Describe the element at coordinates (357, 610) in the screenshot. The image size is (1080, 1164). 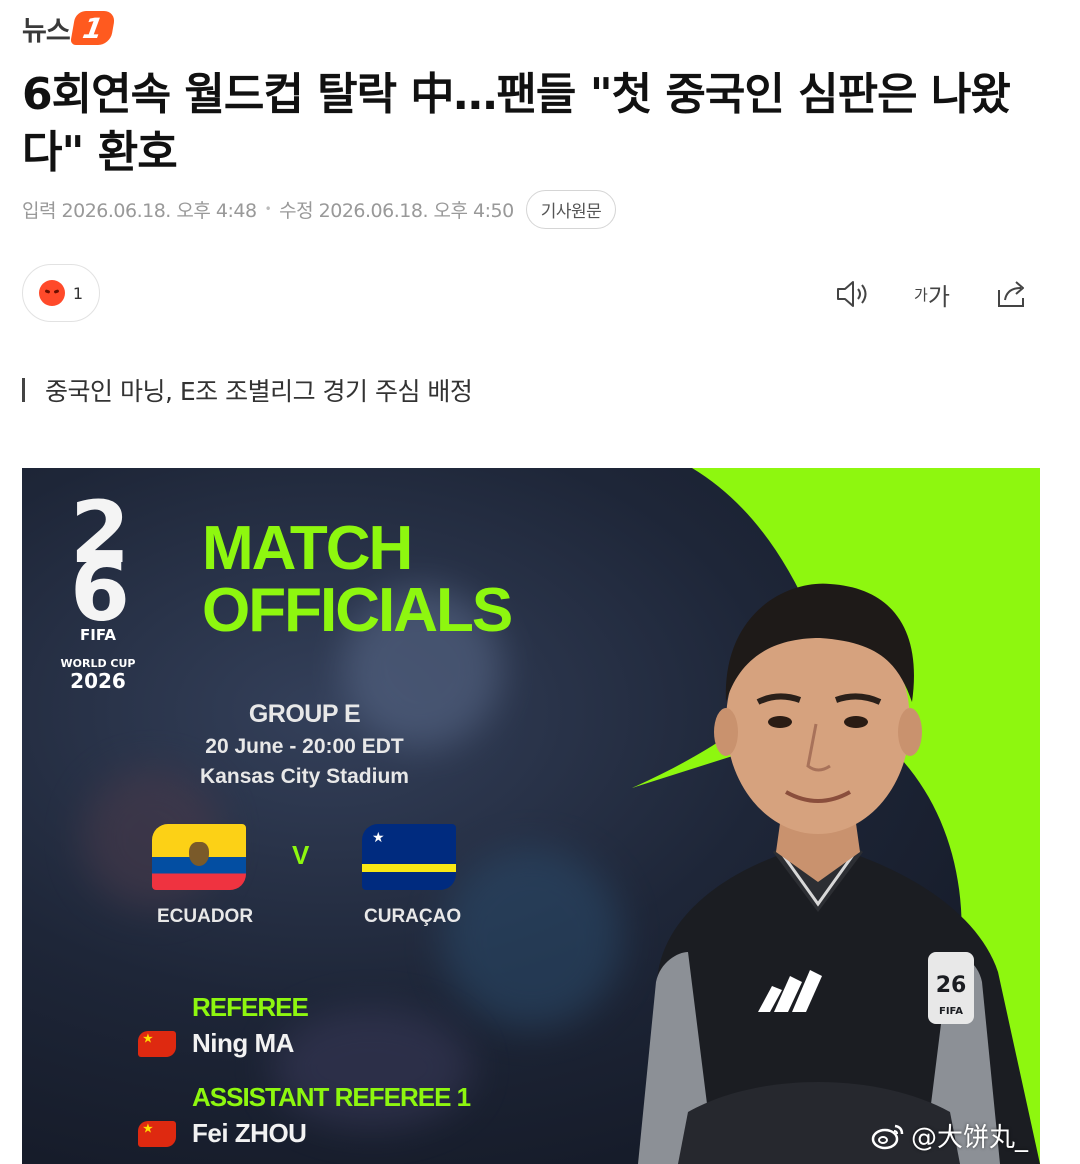
I see `title-line-2: OFFICIALS` at that location.